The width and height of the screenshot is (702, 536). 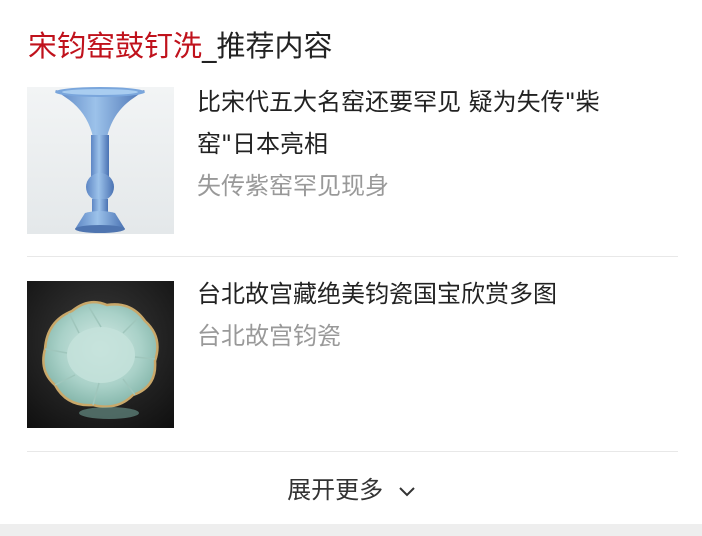 I want to click on expand-more-button: 展开更多, so click(x=351, y=490).